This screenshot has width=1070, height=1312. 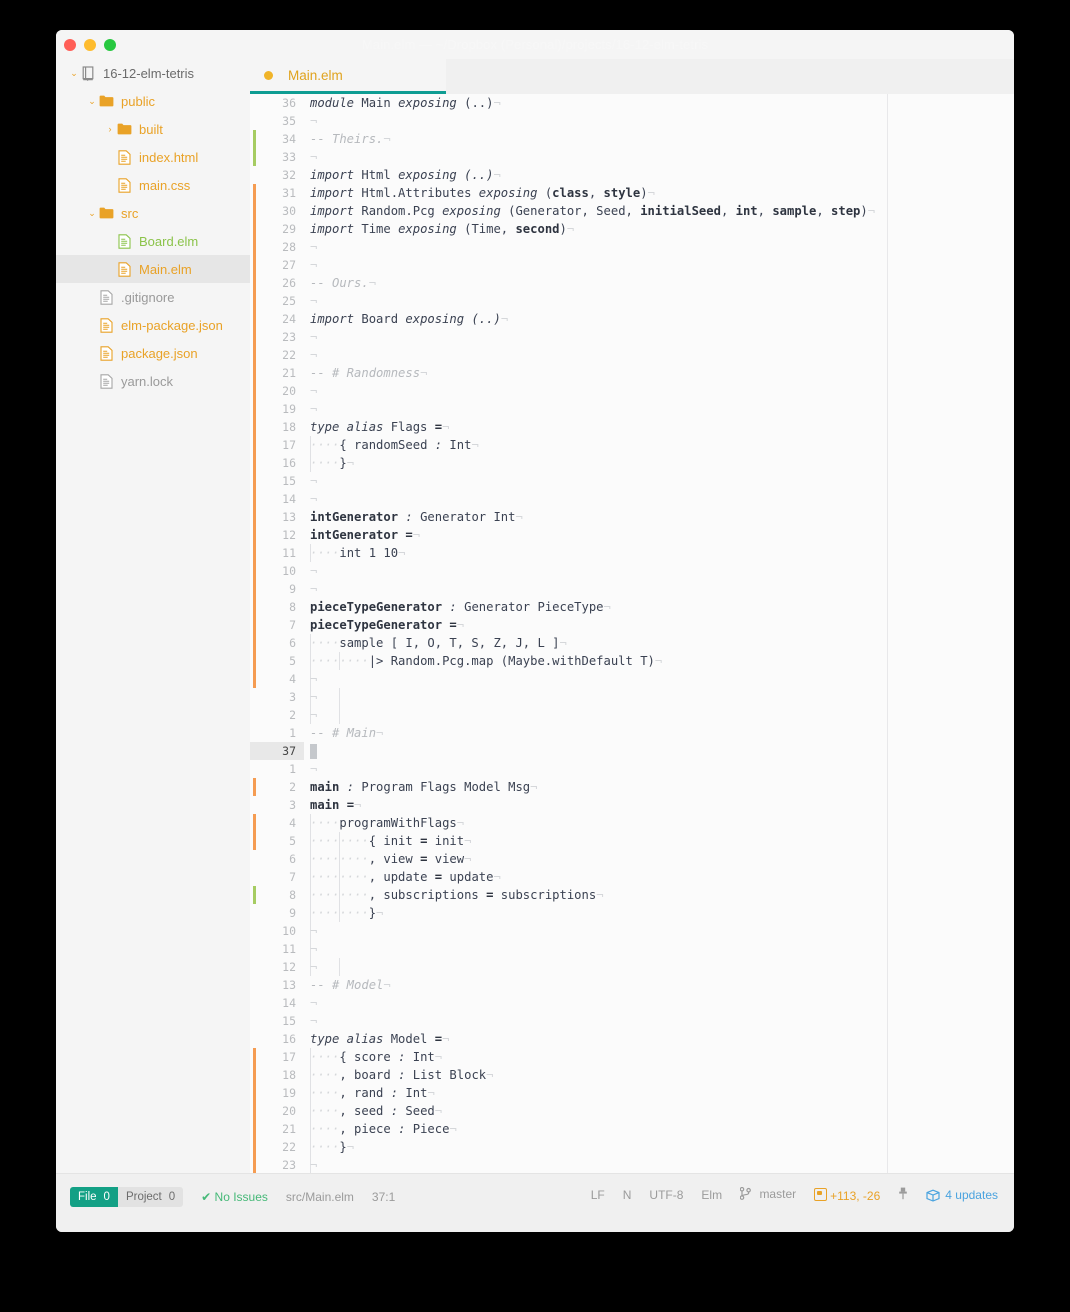 I want to click on code-line: 1 -- # Main¬, so click(x=632, y=733).